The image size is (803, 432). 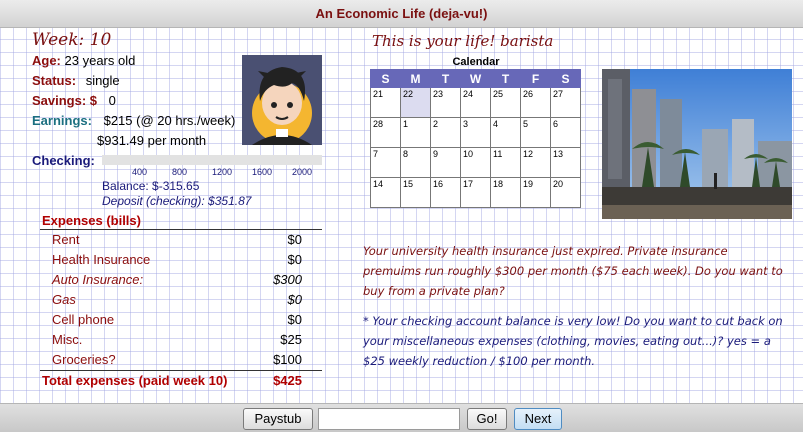 What do you see at coordinates (83, 319) in the screenshot?
I see `expense-name: Cell phone` at bounding box center [83, 319].